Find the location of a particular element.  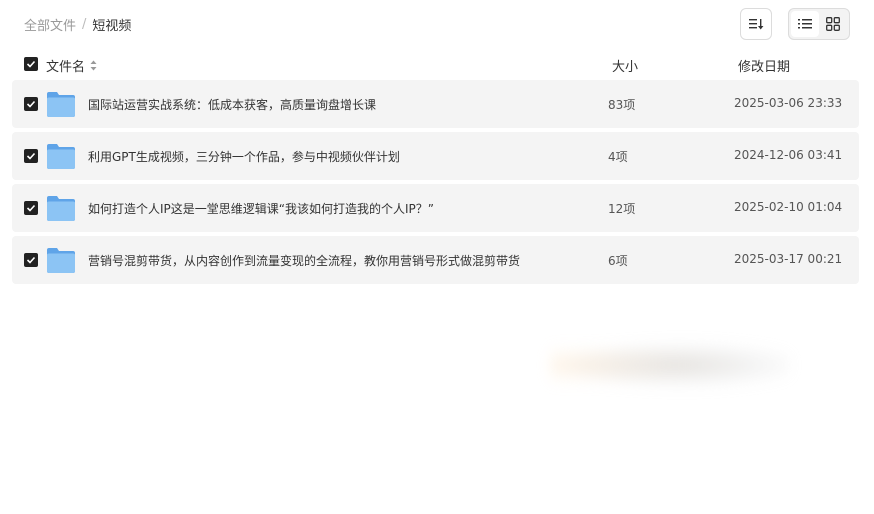

sort-button is located at coordinates (756, 24).